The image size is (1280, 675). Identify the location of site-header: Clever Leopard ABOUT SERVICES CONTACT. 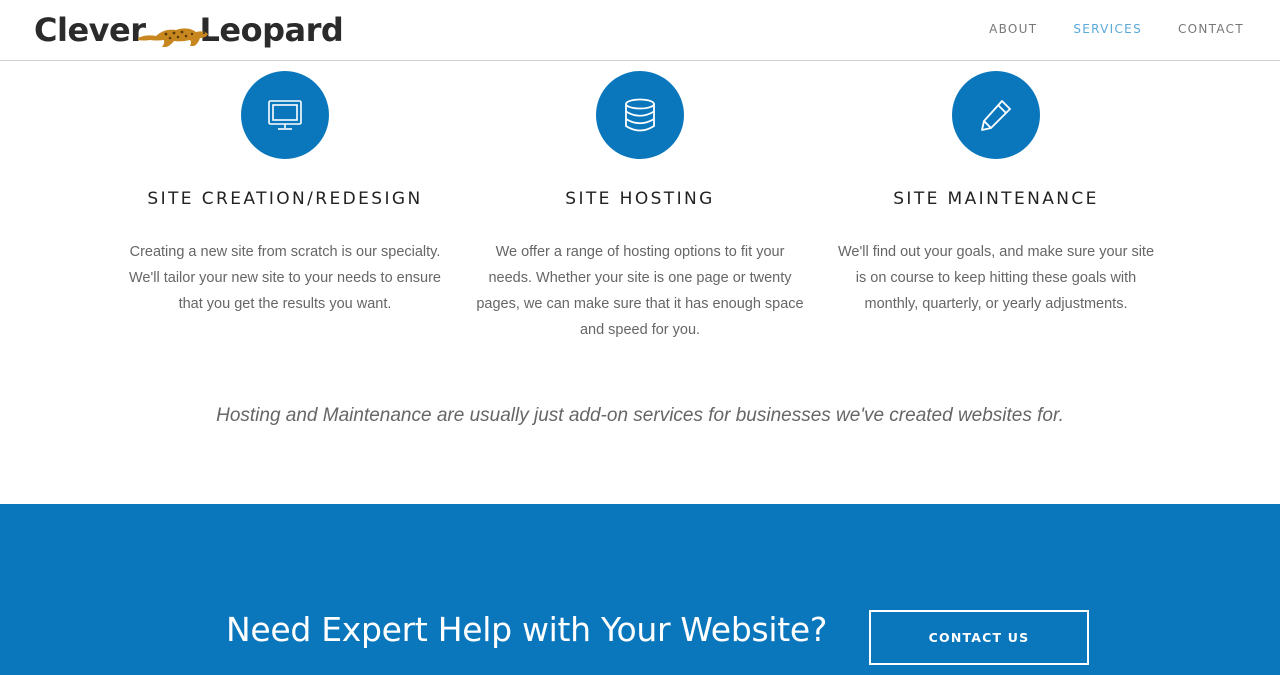
(640, 30).